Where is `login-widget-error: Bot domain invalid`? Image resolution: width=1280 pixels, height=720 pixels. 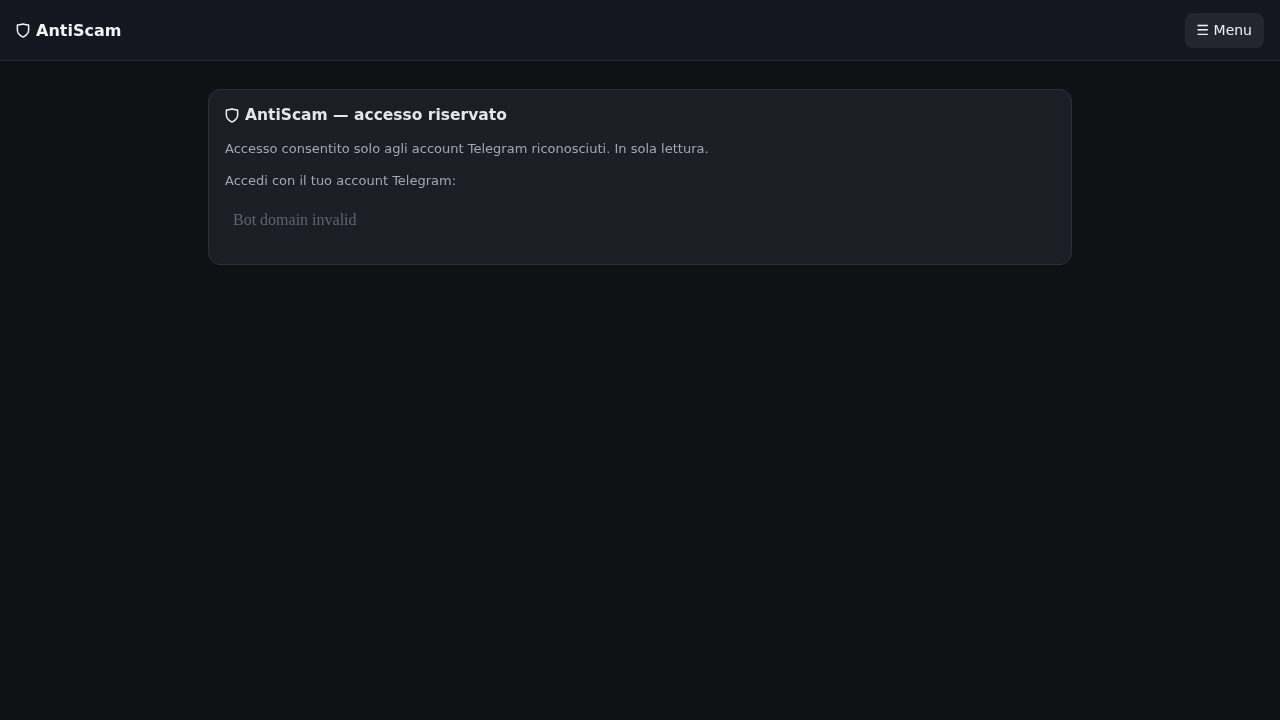 login-widget-error: Bot domain invalid is located at coordinates (295, 220).